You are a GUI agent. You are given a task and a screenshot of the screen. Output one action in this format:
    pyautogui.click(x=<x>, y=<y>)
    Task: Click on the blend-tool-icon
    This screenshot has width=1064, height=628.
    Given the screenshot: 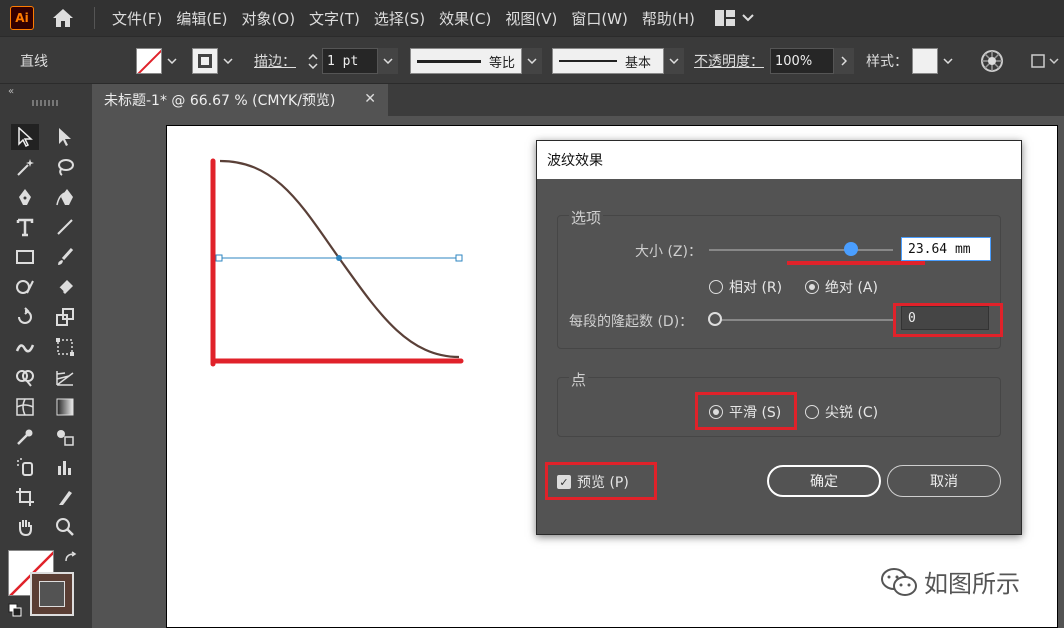 What is the action you would take?
    pyautogui.click(x=65, y=437)
    